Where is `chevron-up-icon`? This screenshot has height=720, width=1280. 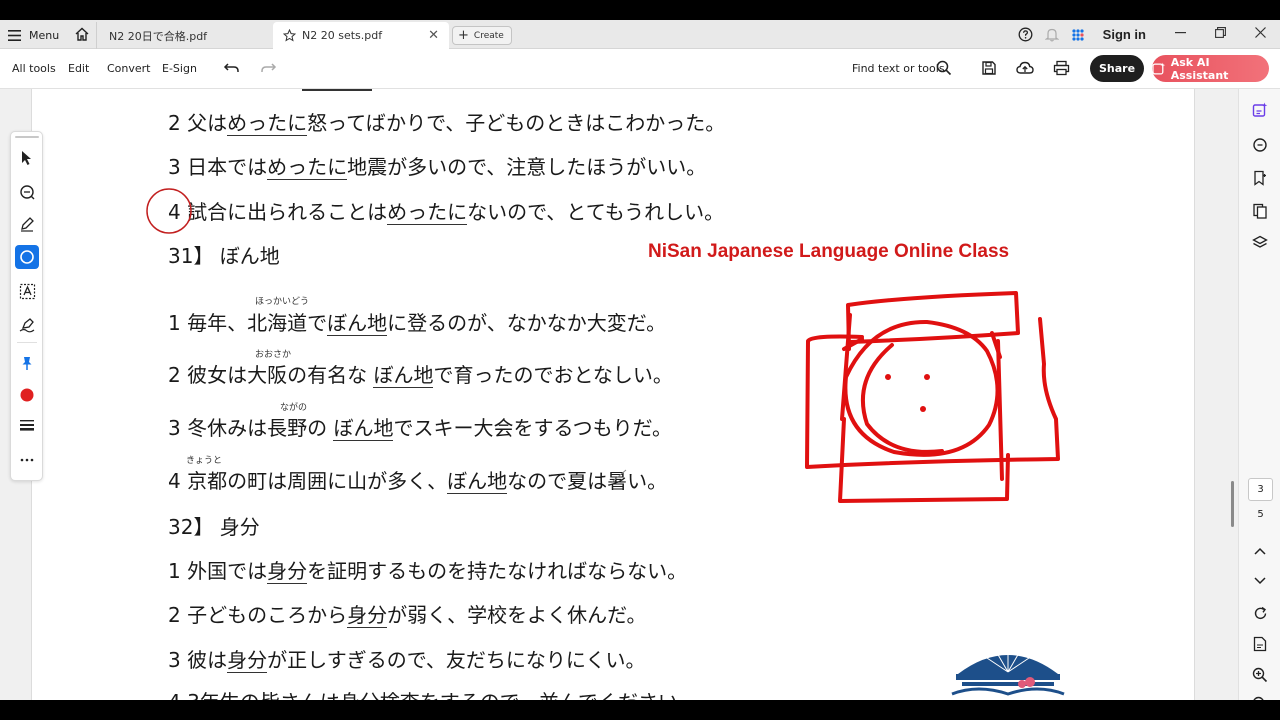
chevron-up-icon is located at coordinates (1260, 551).